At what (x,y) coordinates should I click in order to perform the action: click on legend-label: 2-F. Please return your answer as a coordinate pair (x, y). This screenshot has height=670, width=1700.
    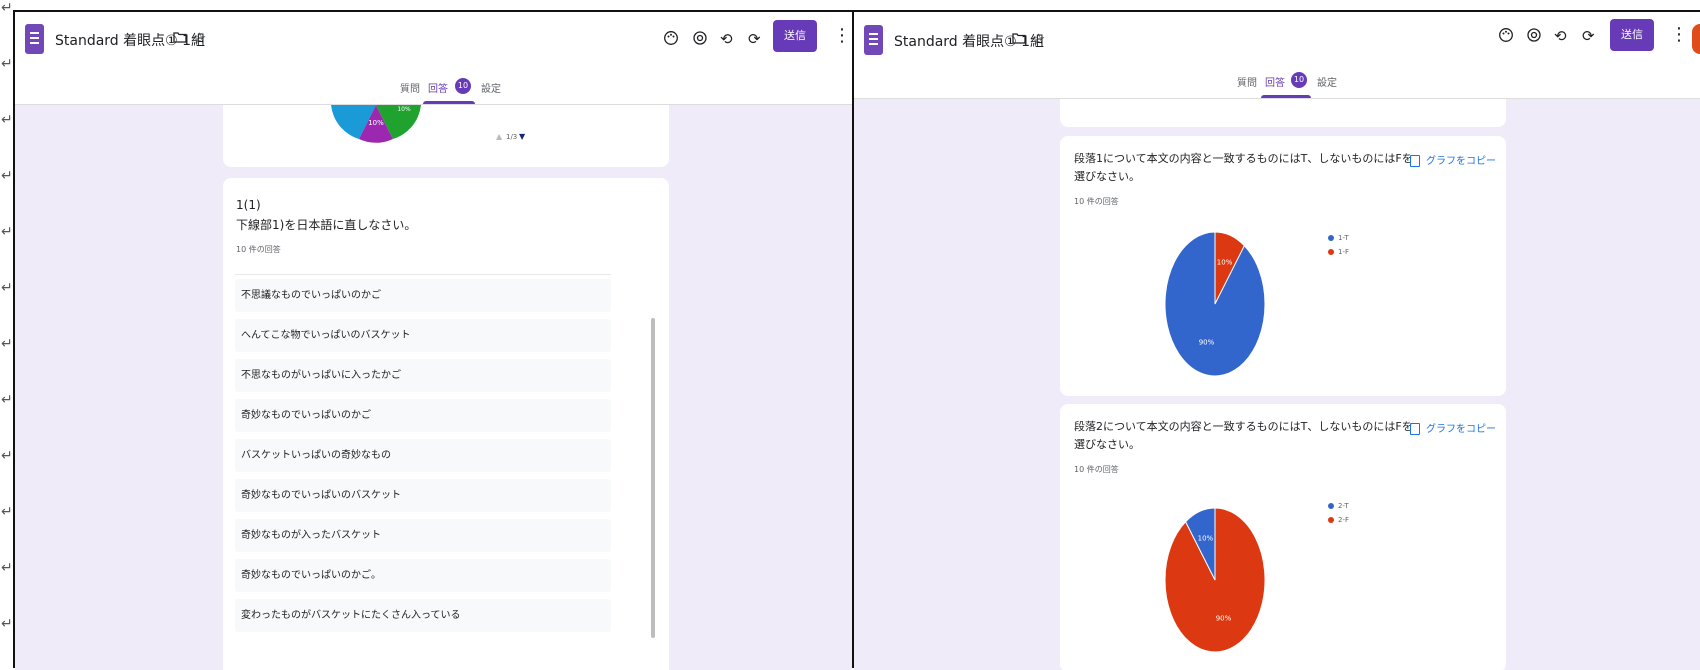
    Looking at the image, I should click on (1344, 520).